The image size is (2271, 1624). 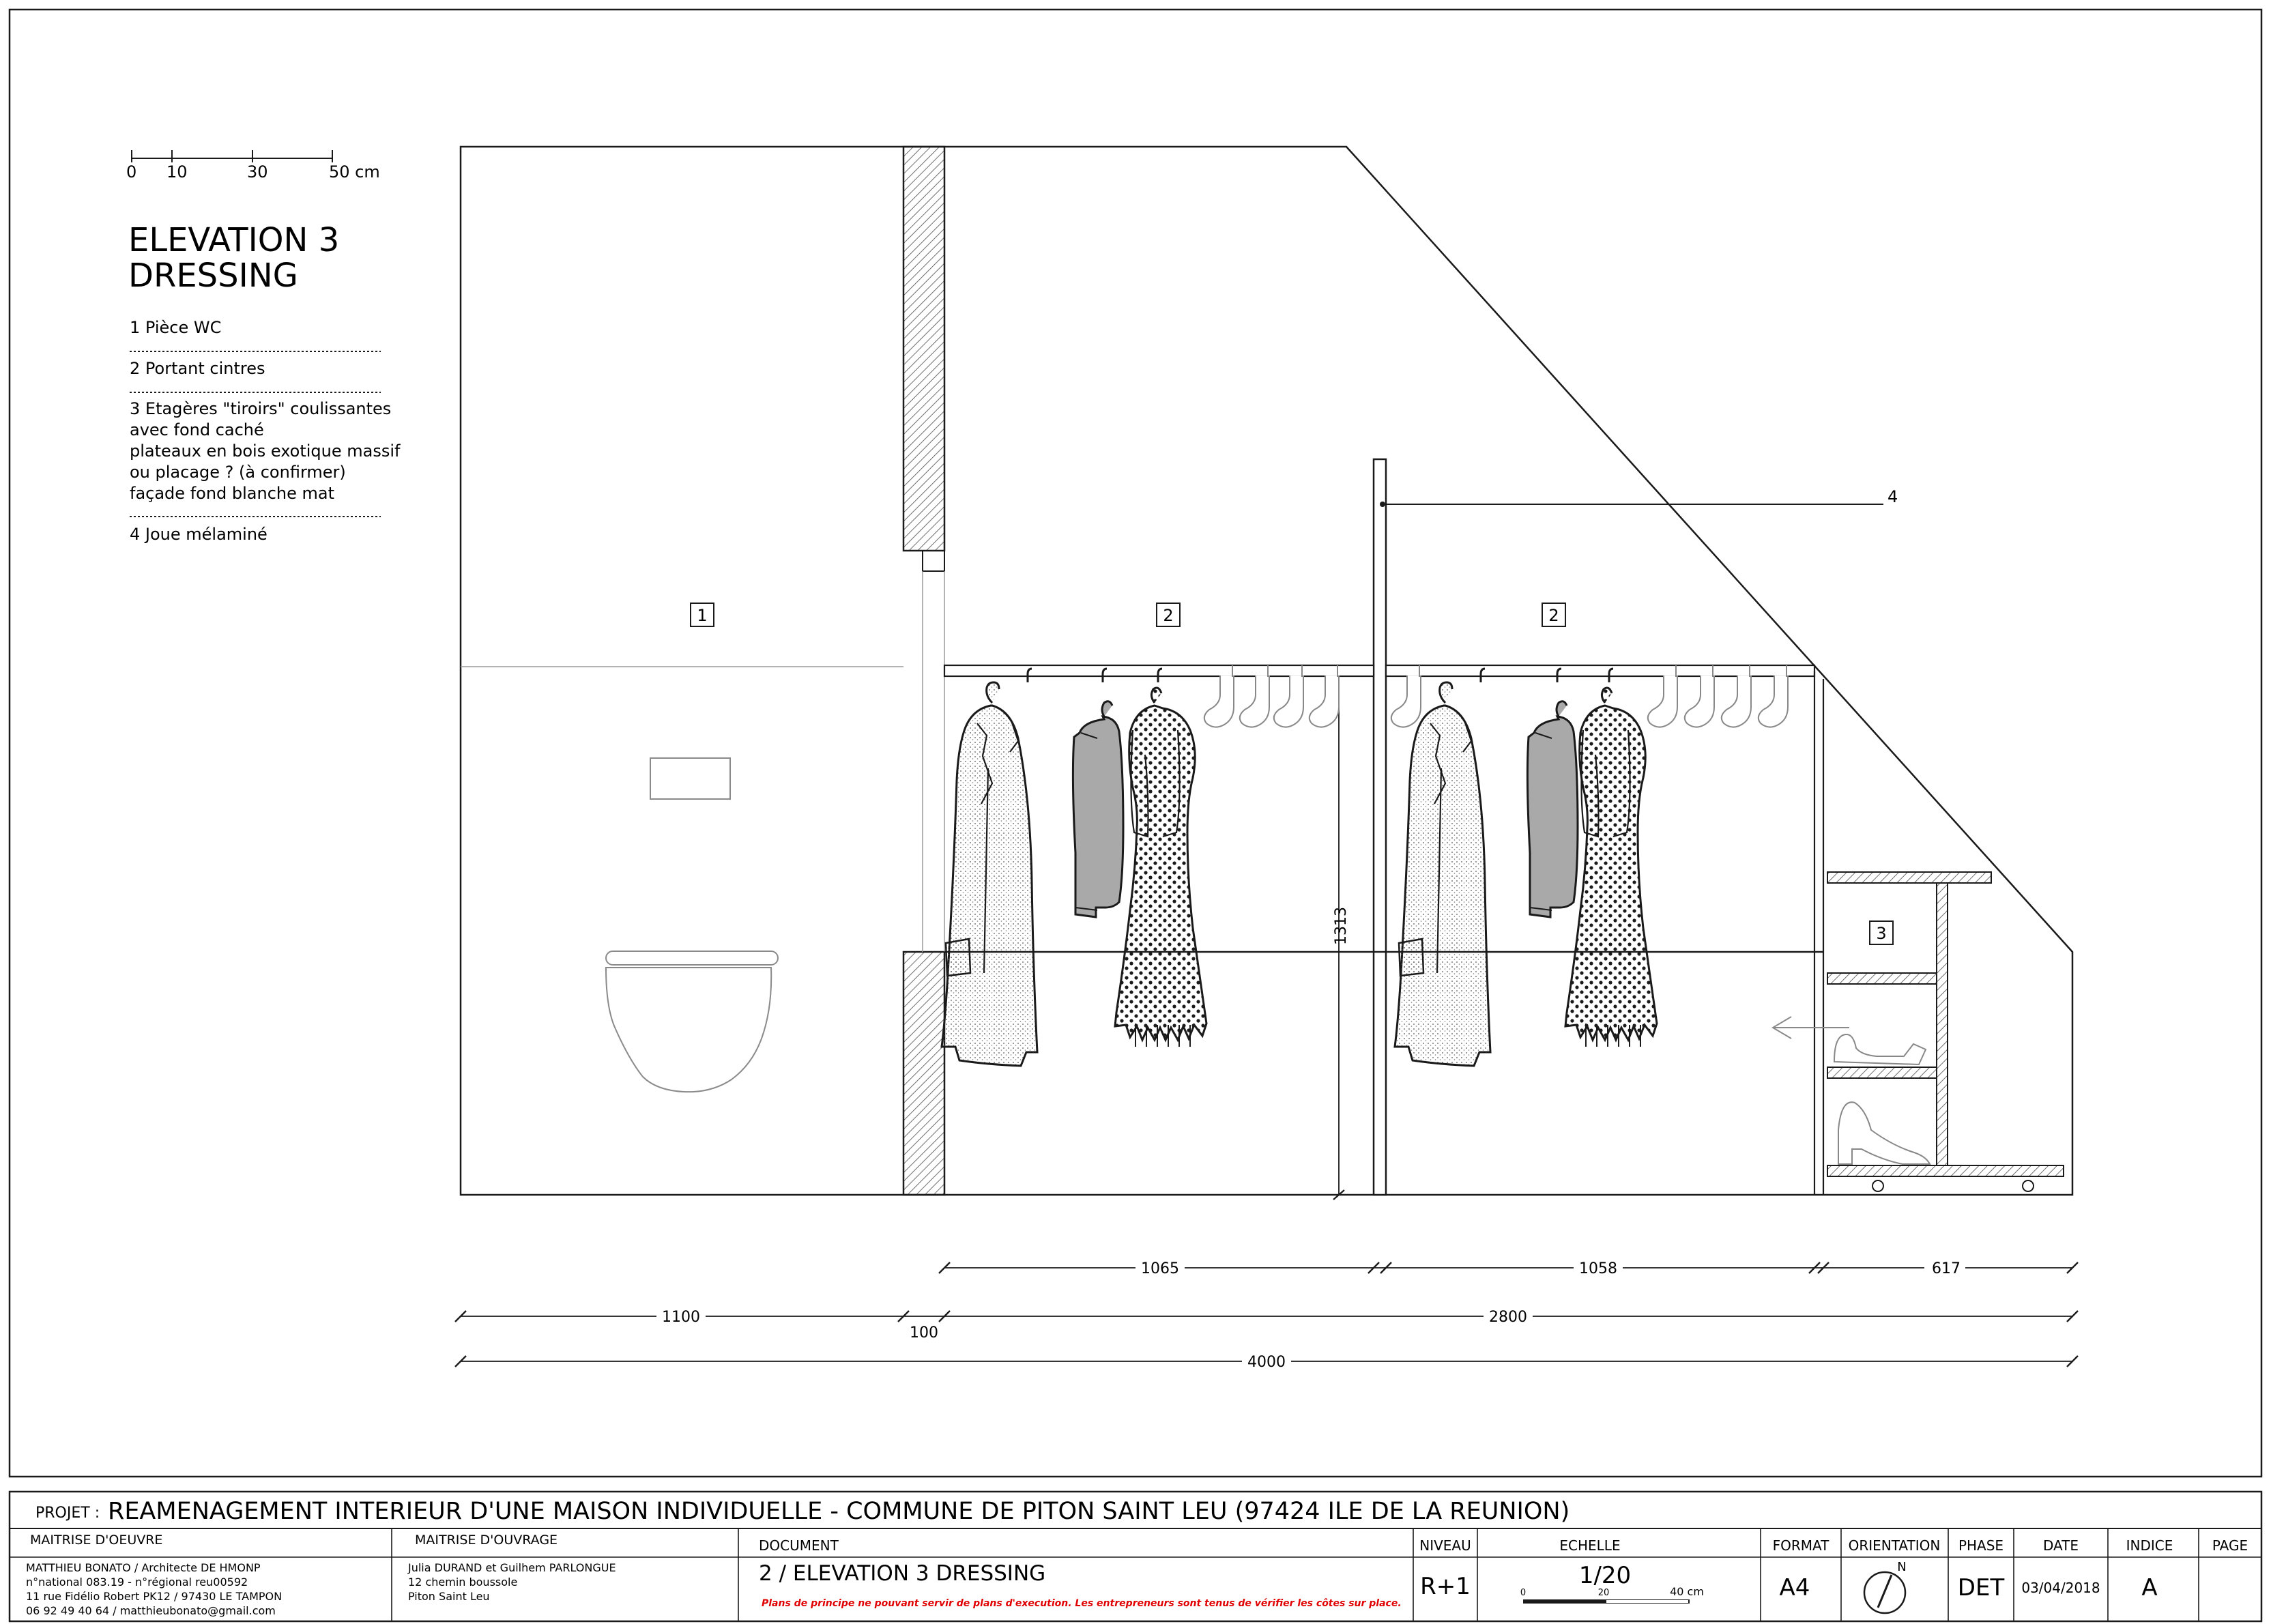 I want to click on slide-direction-arrow-icon, so click(x=1810, y=1027).